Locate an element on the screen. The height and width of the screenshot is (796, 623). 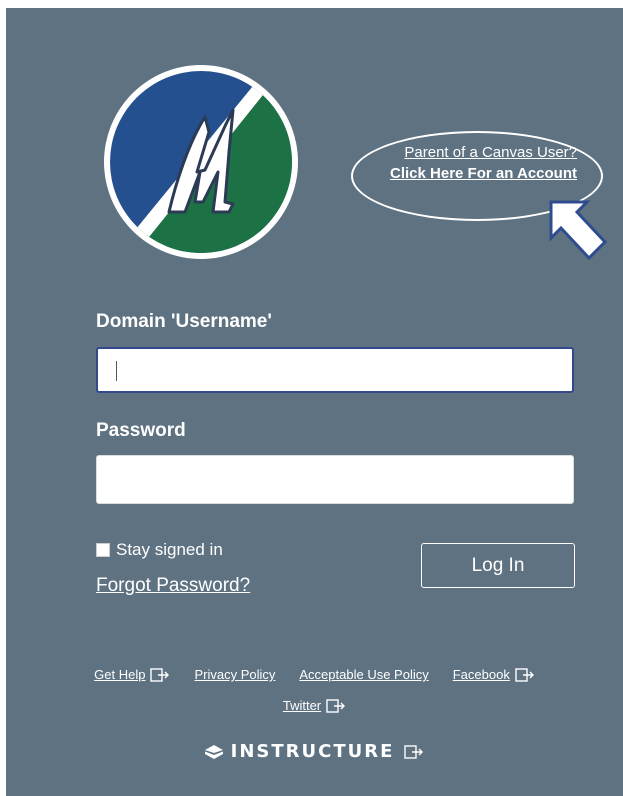
facebook-link: Facebook is located at coordinates (494, 674).